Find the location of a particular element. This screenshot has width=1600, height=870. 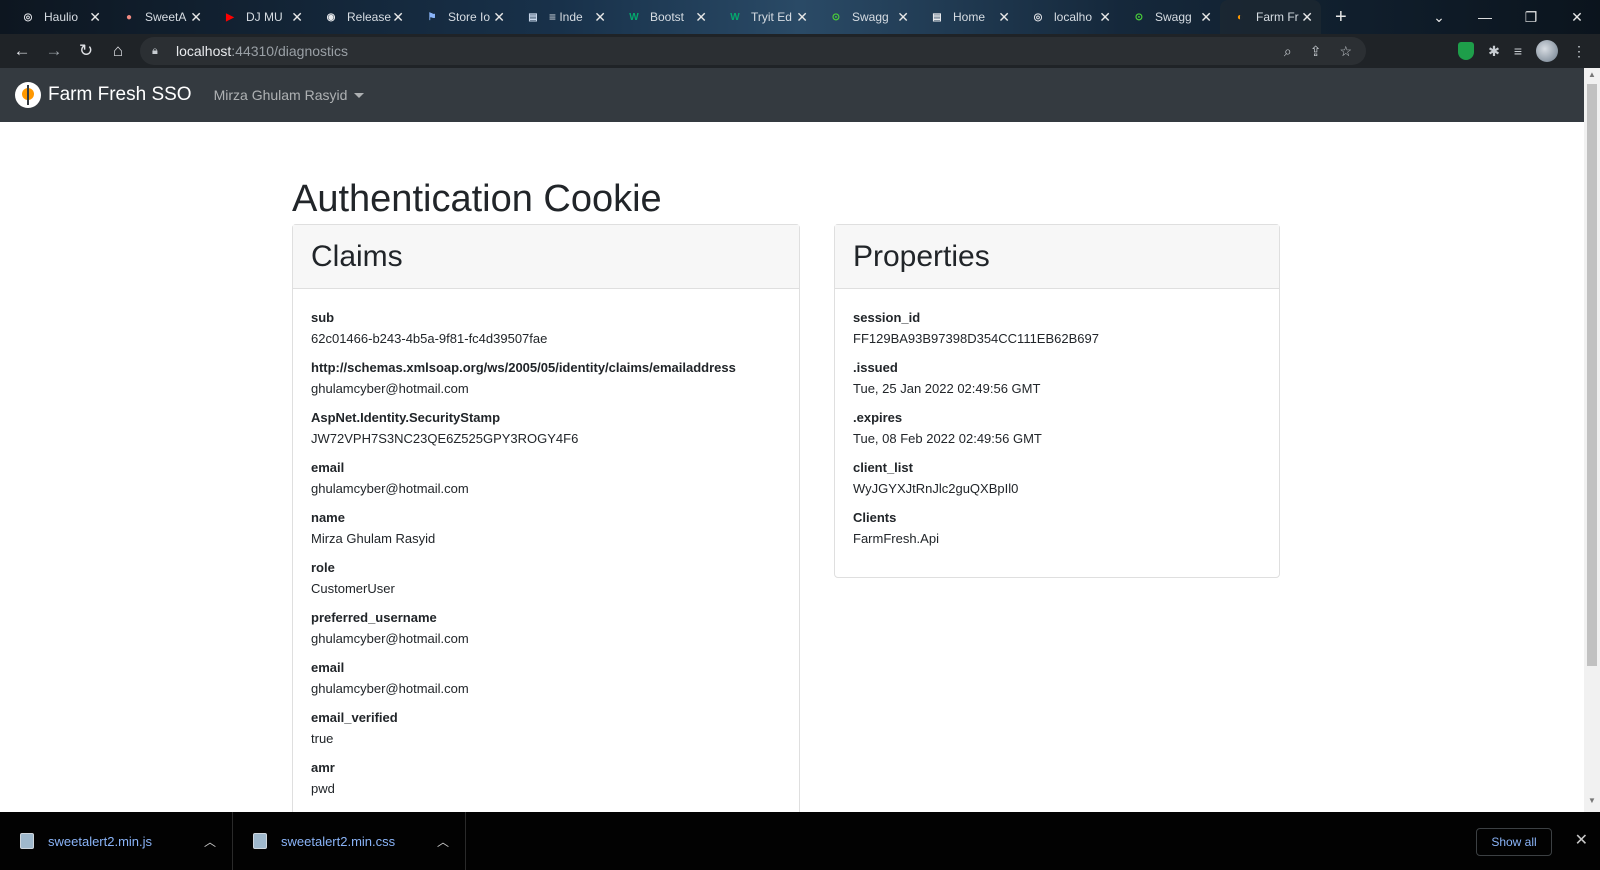

tab-favicon-icon: ⚑ is located at coordinates (432, 17).